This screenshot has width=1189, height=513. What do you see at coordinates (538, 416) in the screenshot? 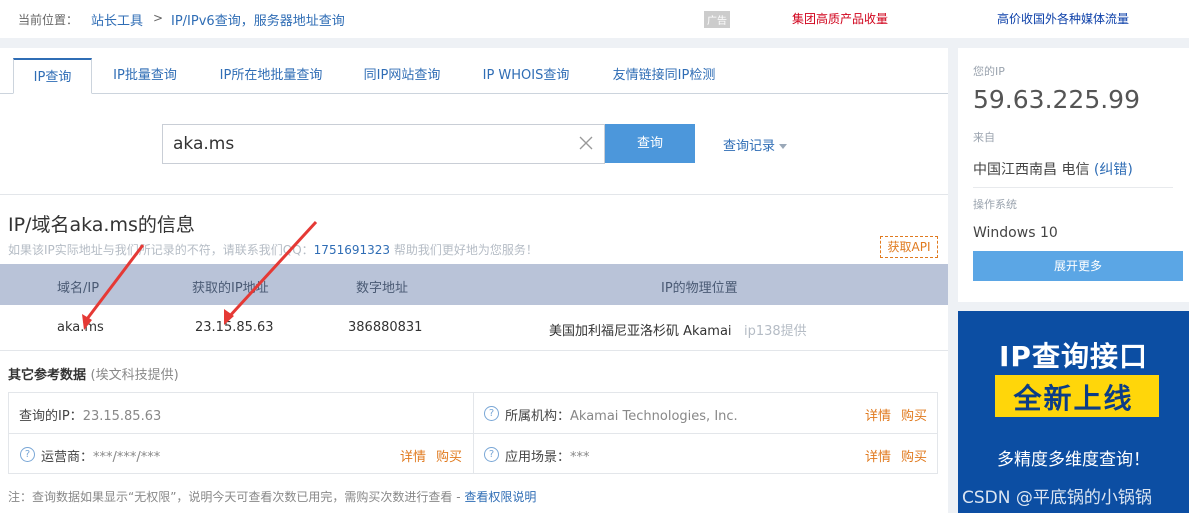
I see `org-label: 所属机构：` at bounding box center [538, 416].